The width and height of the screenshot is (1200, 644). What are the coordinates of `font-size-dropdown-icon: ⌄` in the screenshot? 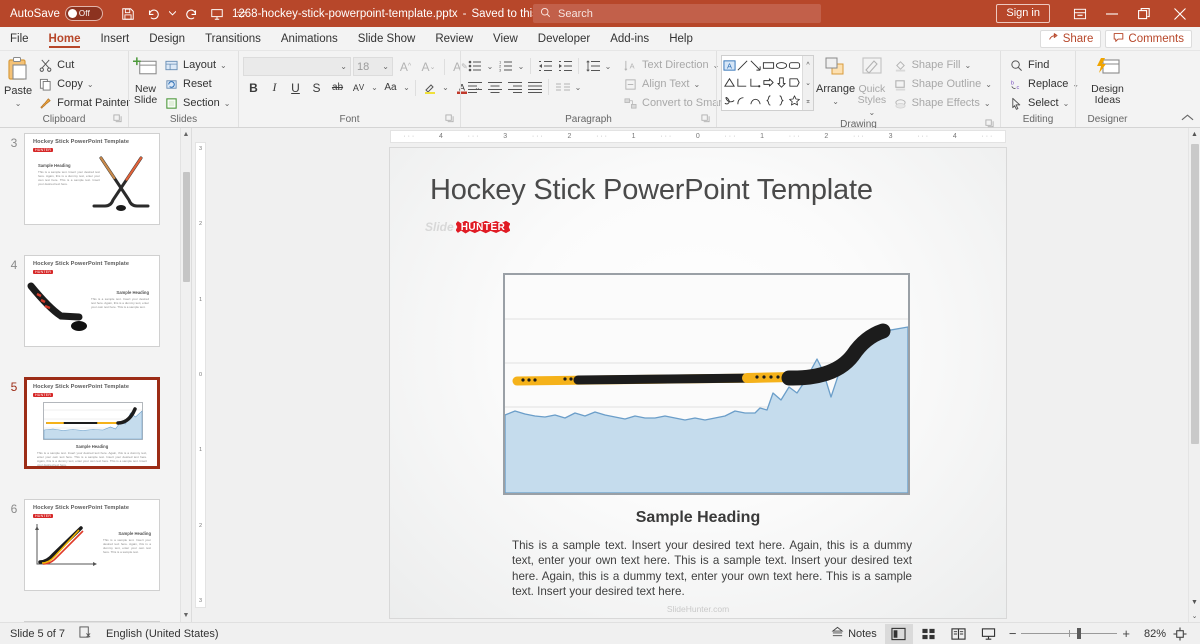 It's located at (385, 66).